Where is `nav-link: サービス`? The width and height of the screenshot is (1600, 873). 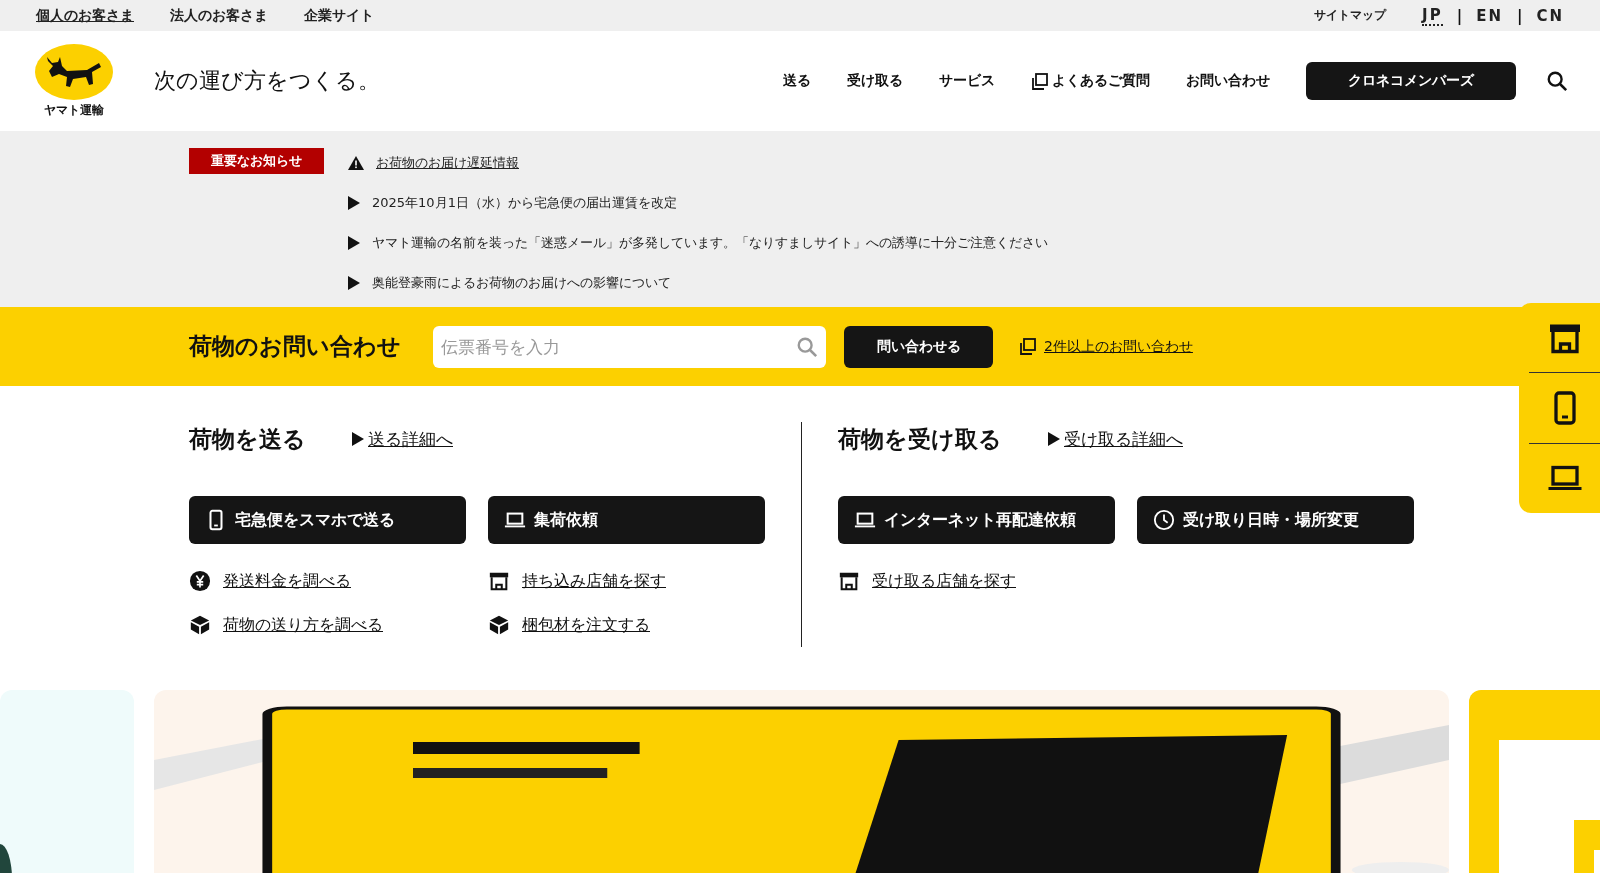 nav-link: サービス is located at coordinates (967, 81).